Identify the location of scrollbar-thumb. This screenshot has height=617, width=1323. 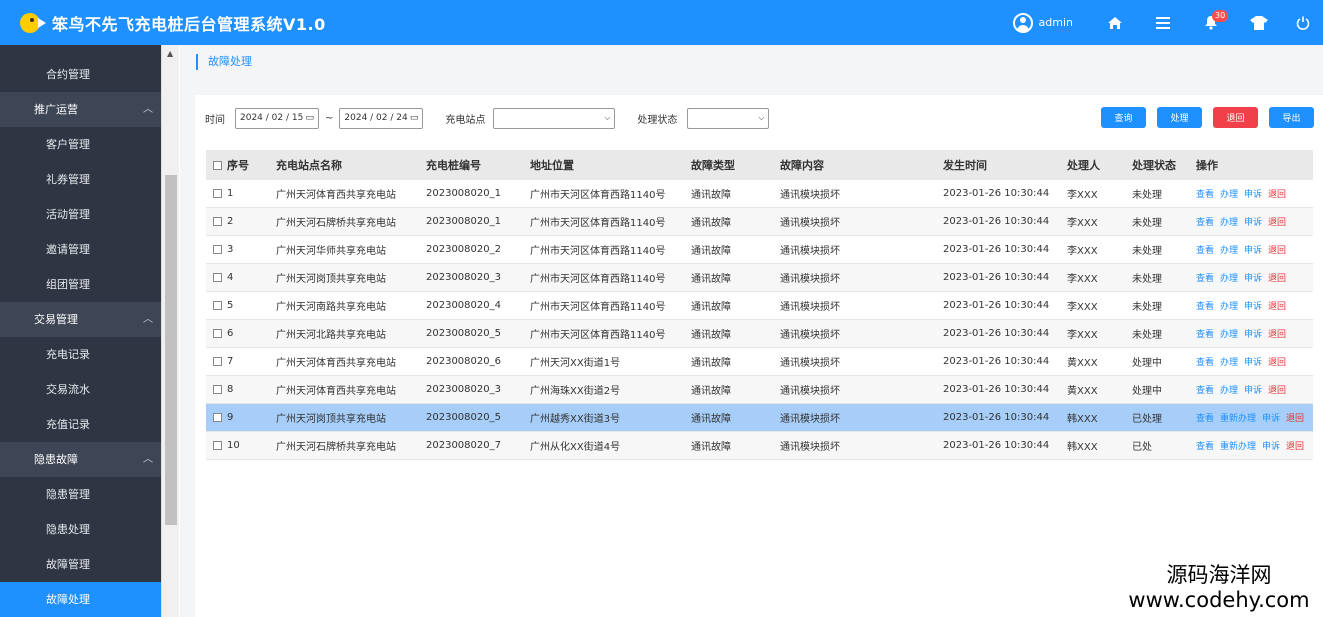
(171, 350).